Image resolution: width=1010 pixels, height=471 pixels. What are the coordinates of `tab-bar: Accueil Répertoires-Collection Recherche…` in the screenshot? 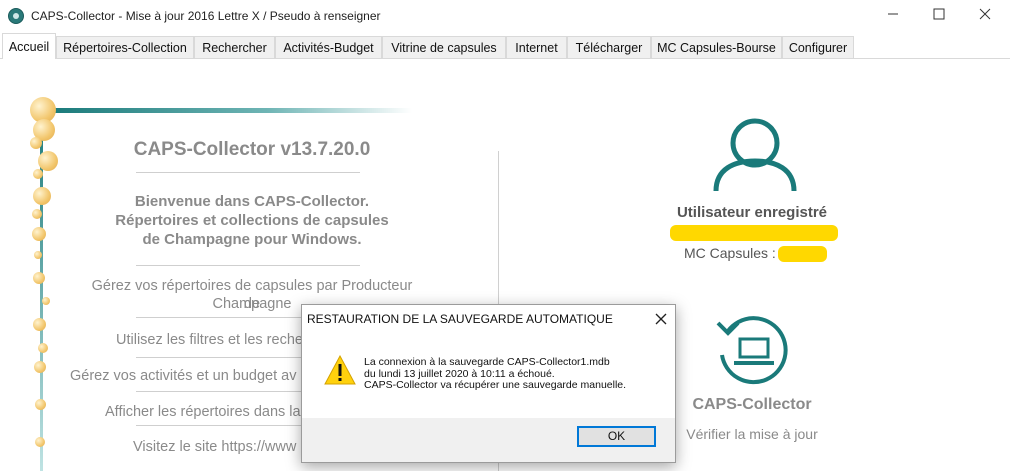 It's located at (505, 46).